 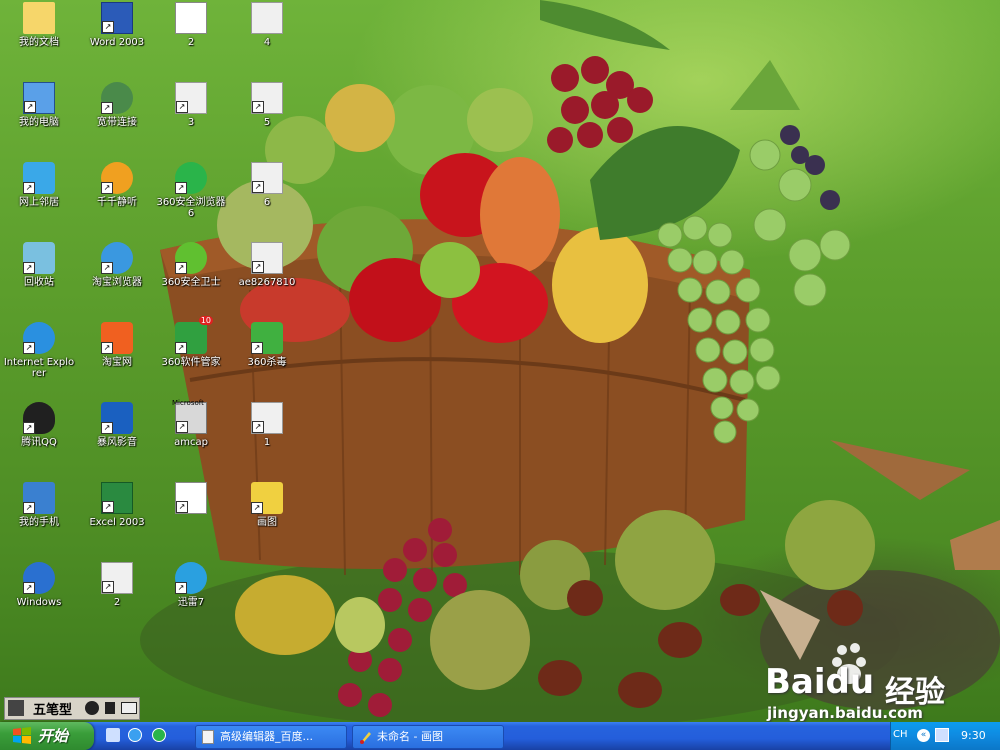 I want to click on desktop-icon: ↗ Internet Explorer, so click(x=39, y=358).